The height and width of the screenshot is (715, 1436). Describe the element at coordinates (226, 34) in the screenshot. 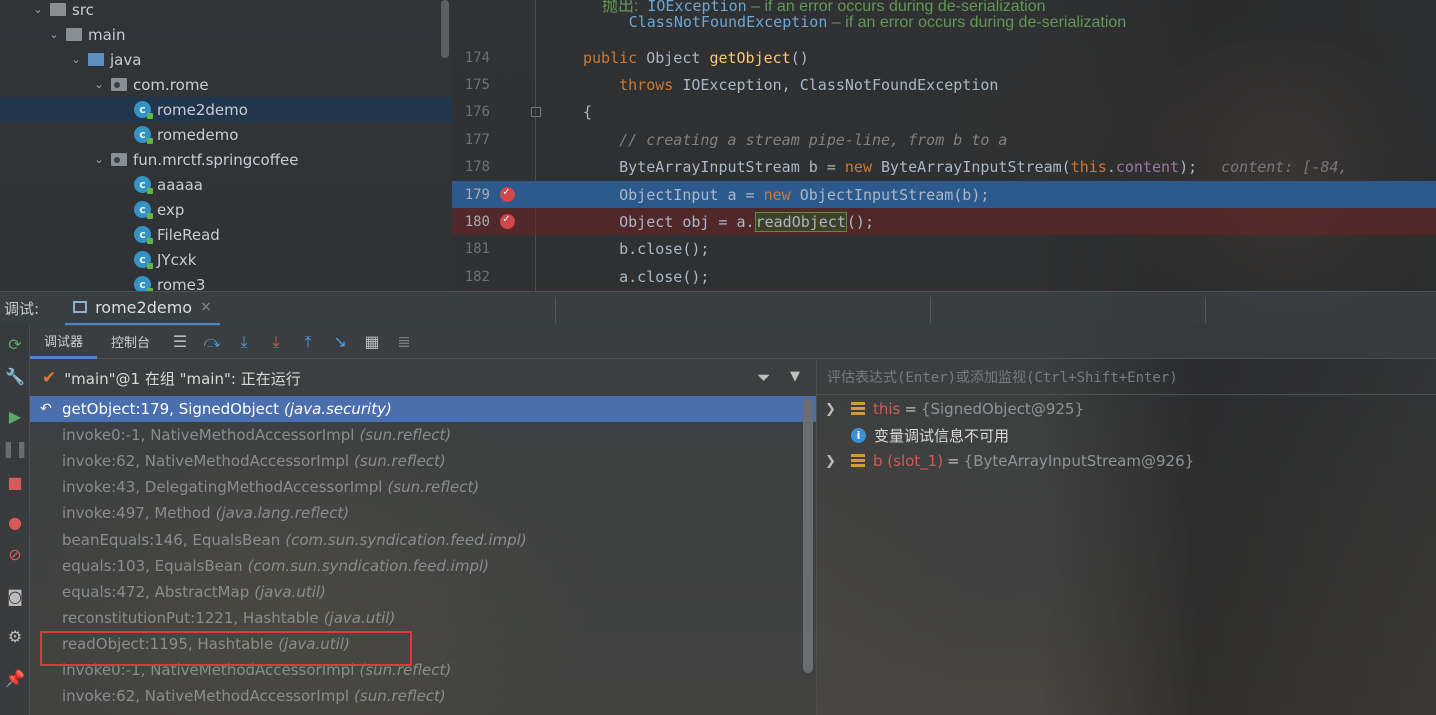

I see `tree-item: ⌄ main` at that location.